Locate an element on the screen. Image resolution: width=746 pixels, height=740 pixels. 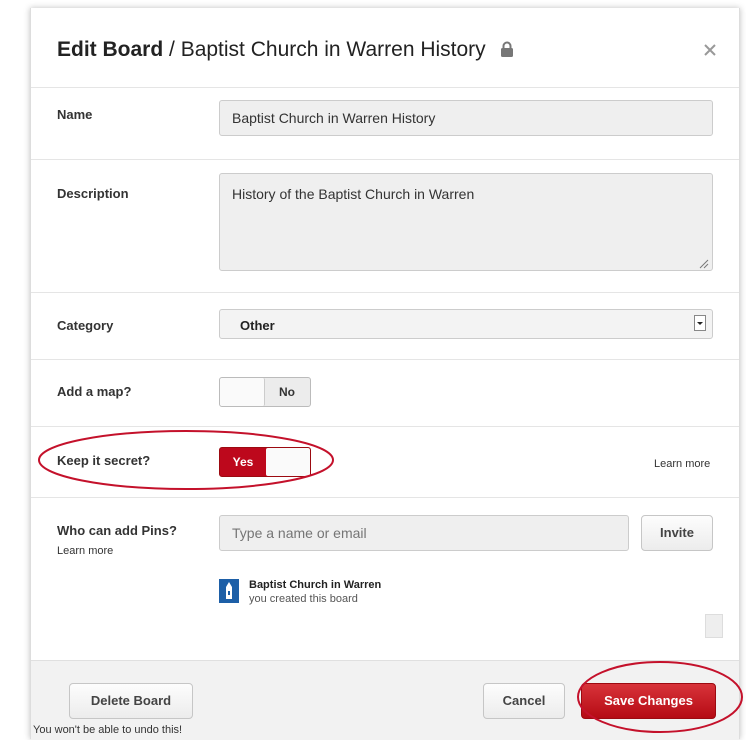
category-select: Other is located at coordinates (466, 324).